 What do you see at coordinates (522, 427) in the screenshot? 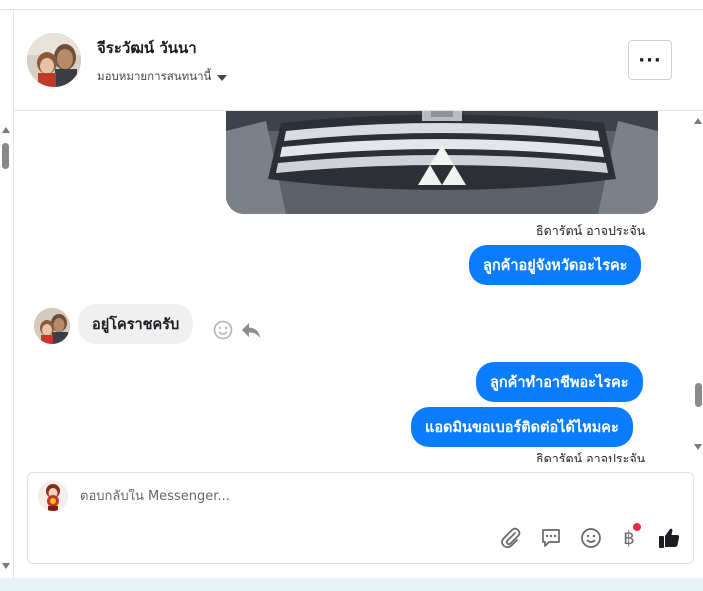
I see `outgoing-message: แอดมินขอเบอร์ติดต่อได้ไหมคะ` at bounding box center [522, 427].